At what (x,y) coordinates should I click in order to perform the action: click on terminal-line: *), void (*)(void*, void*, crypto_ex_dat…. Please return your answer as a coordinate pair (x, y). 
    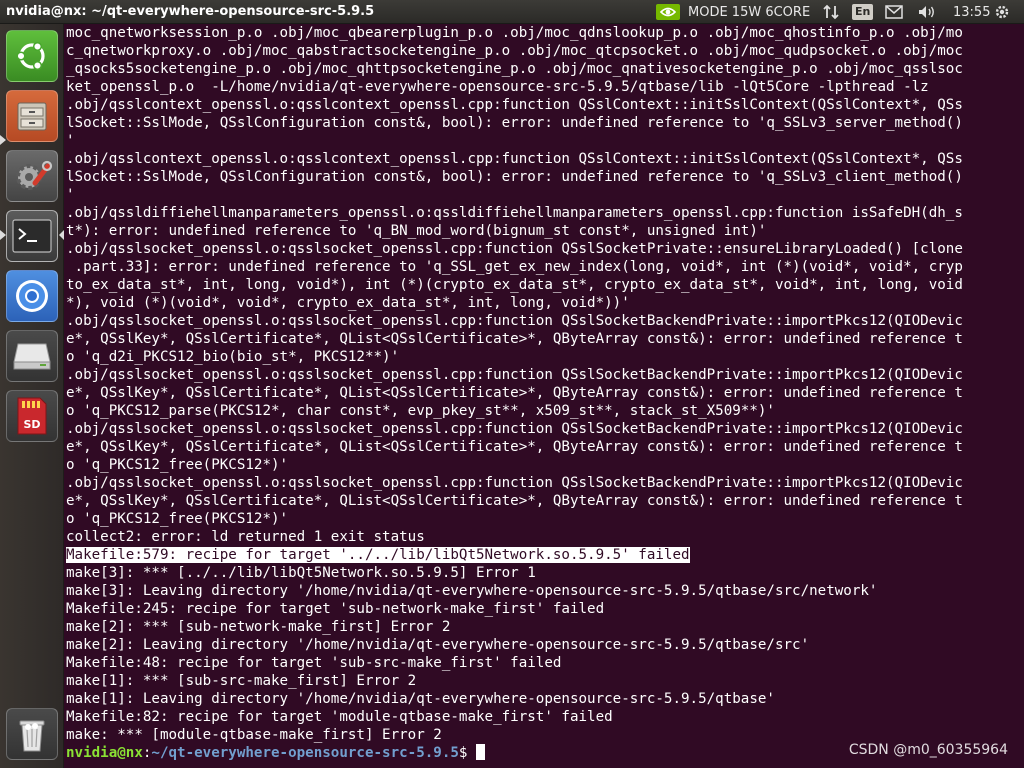
    Looking at the image, I should click on (348, 303).